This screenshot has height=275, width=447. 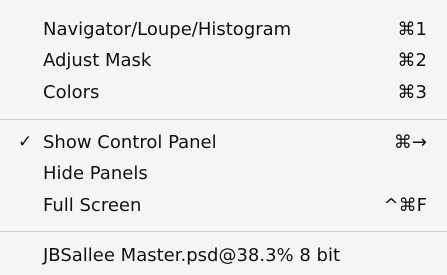 What do you see at coordinates (405, 205) in the screenshot?
I see `menu-item-shortcut: ^⌘F` at bounding box center [405, 205].